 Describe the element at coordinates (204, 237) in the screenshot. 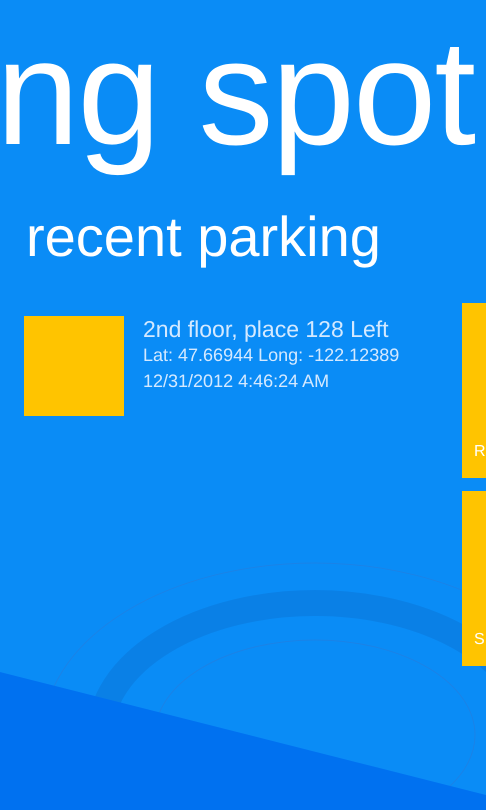

I see `section-heading: recent parking` at that location.